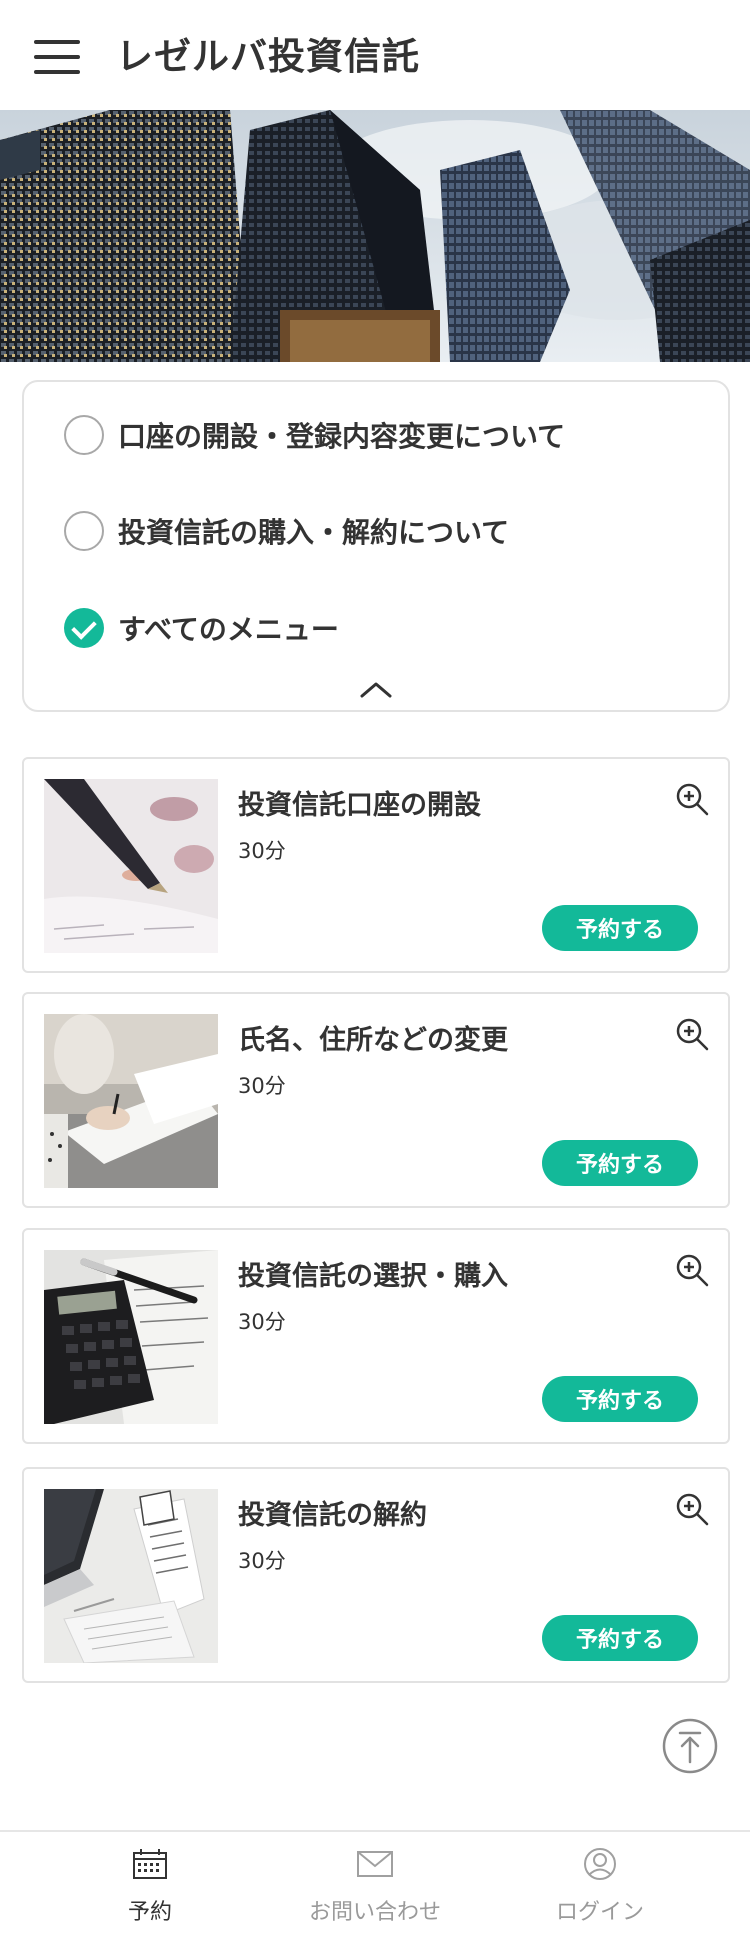 The height and width of the screenshot is (1940, 750). I want to click on mail-icon, so click(375, 1864).